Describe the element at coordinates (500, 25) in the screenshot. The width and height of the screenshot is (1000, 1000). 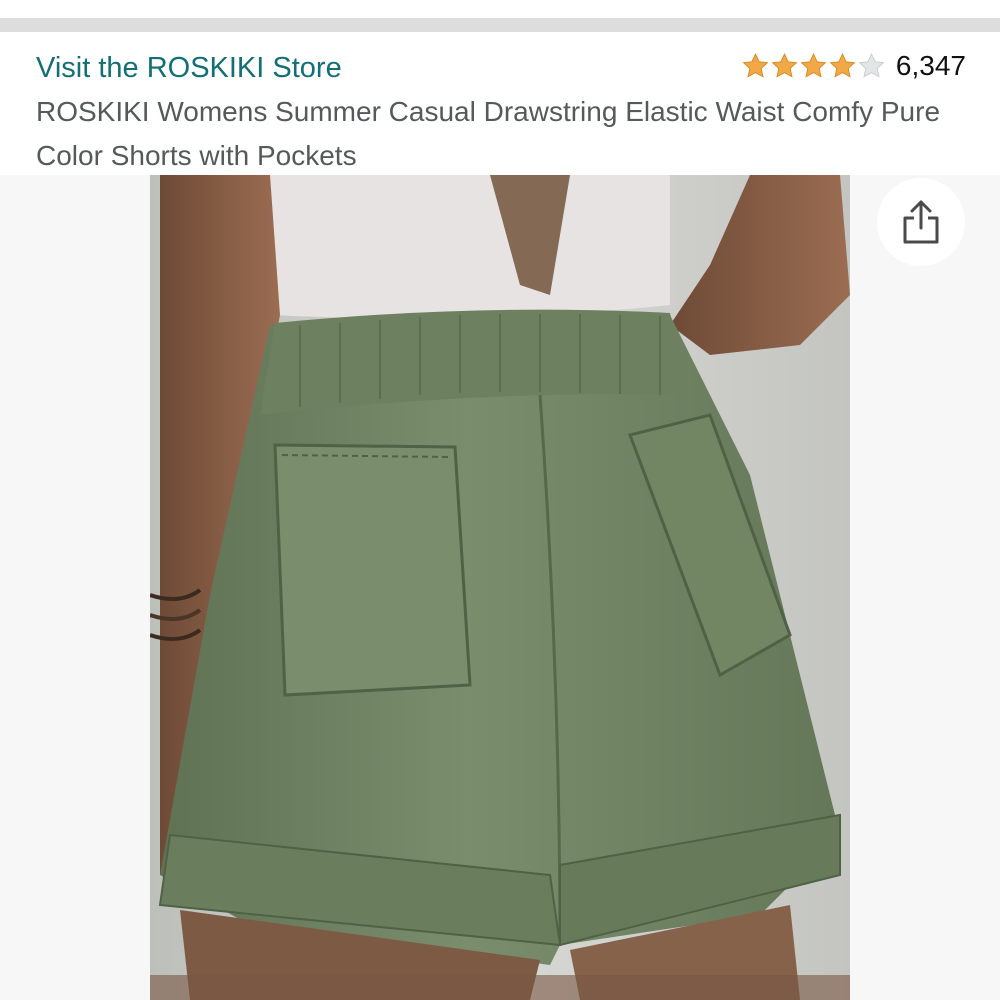
I see `top-divider` at that location.